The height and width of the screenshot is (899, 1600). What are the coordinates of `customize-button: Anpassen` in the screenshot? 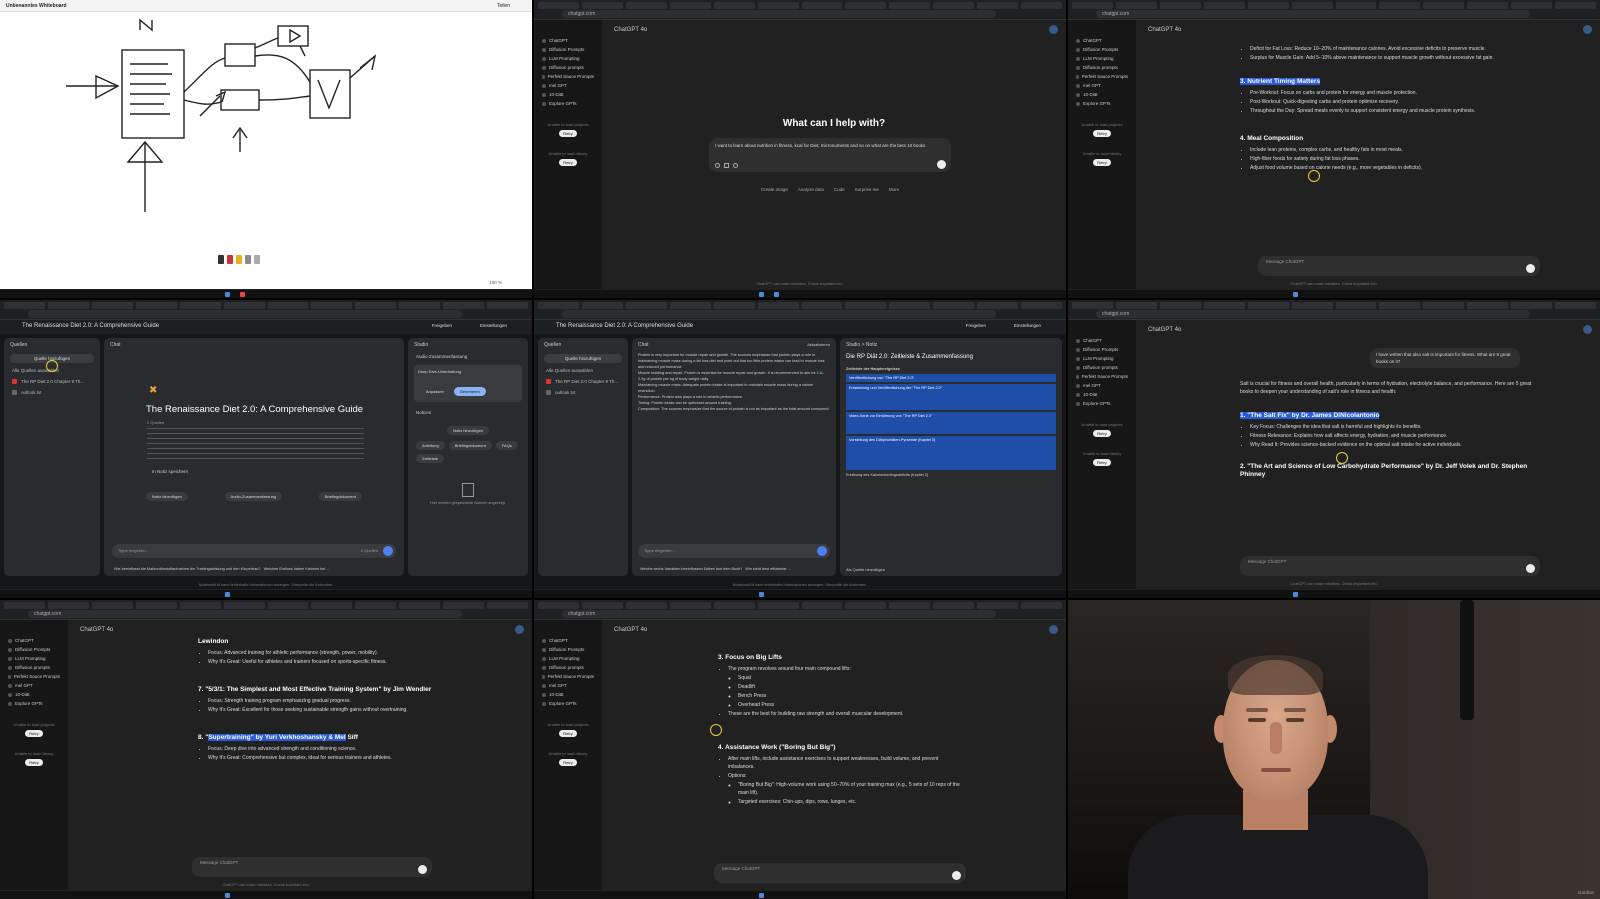 It's located at (435, 391).